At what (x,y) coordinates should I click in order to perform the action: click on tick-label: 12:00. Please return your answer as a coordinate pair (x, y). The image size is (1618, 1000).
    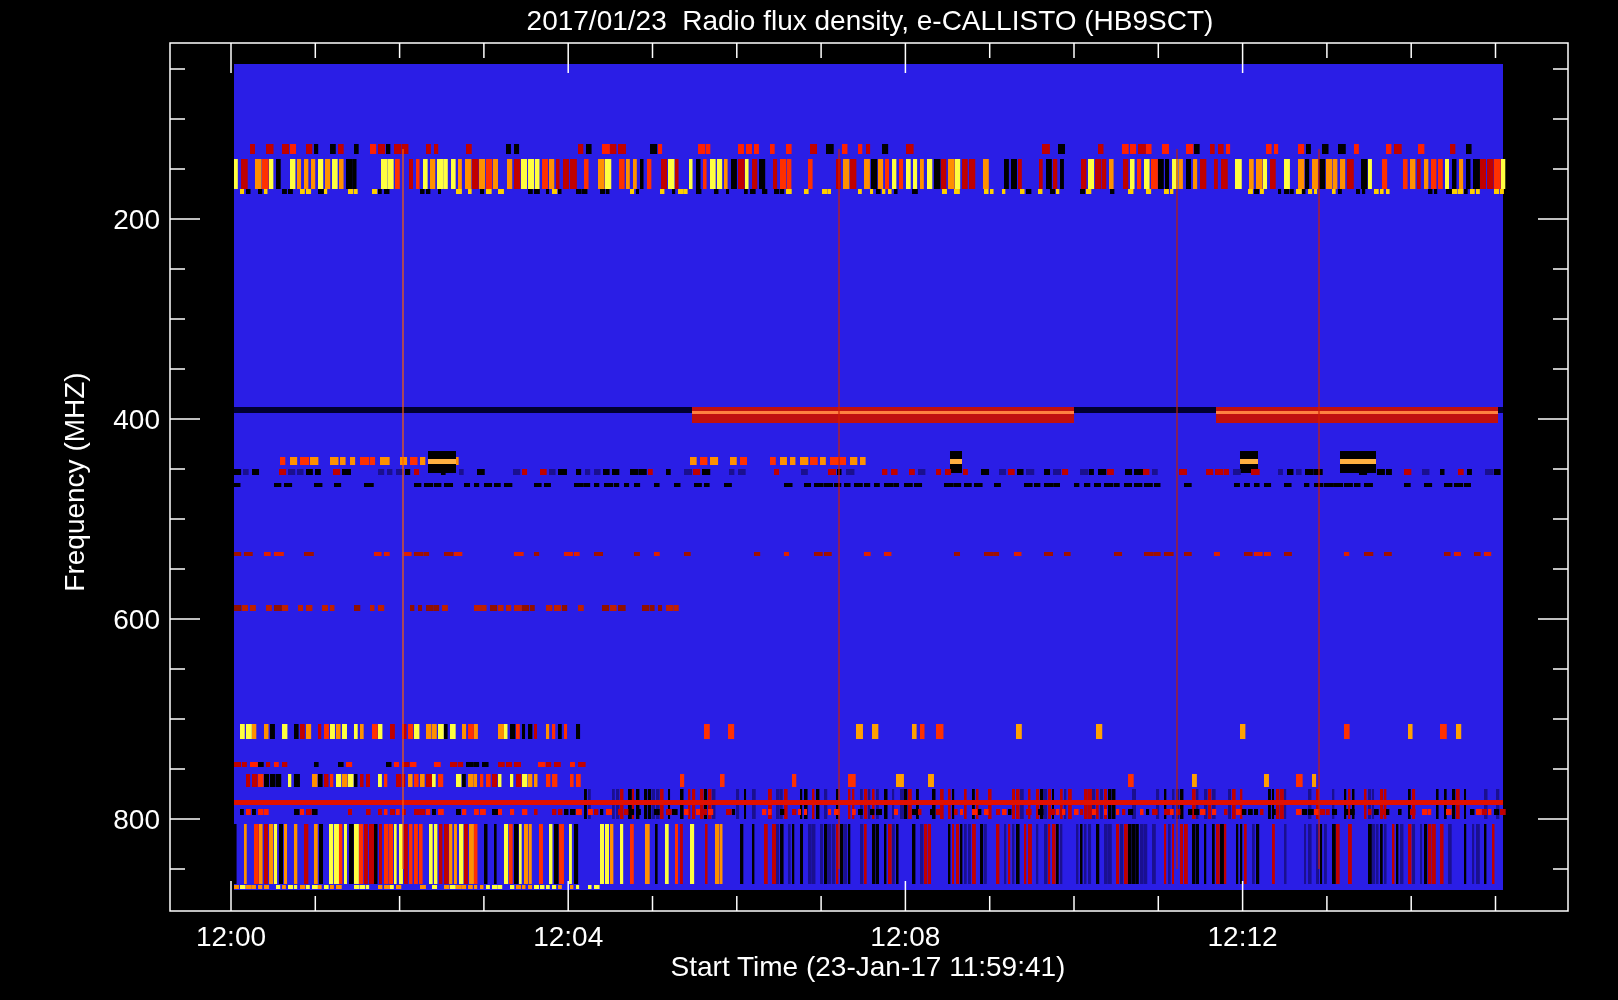
    Looking at the image, I should click on (231, 936).